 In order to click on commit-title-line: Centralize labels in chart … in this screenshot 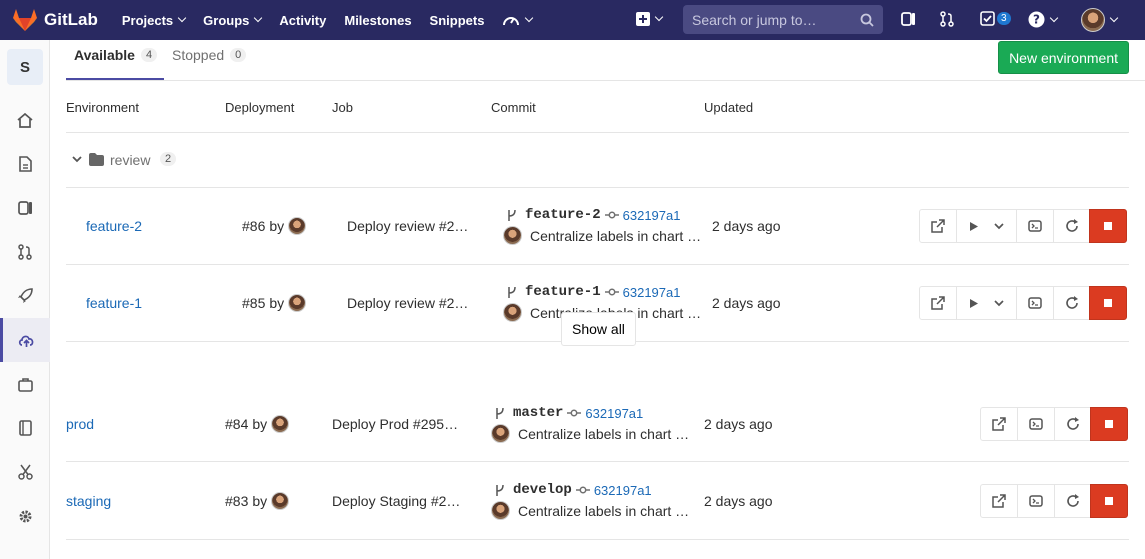, I will do `click(602, 235)`.